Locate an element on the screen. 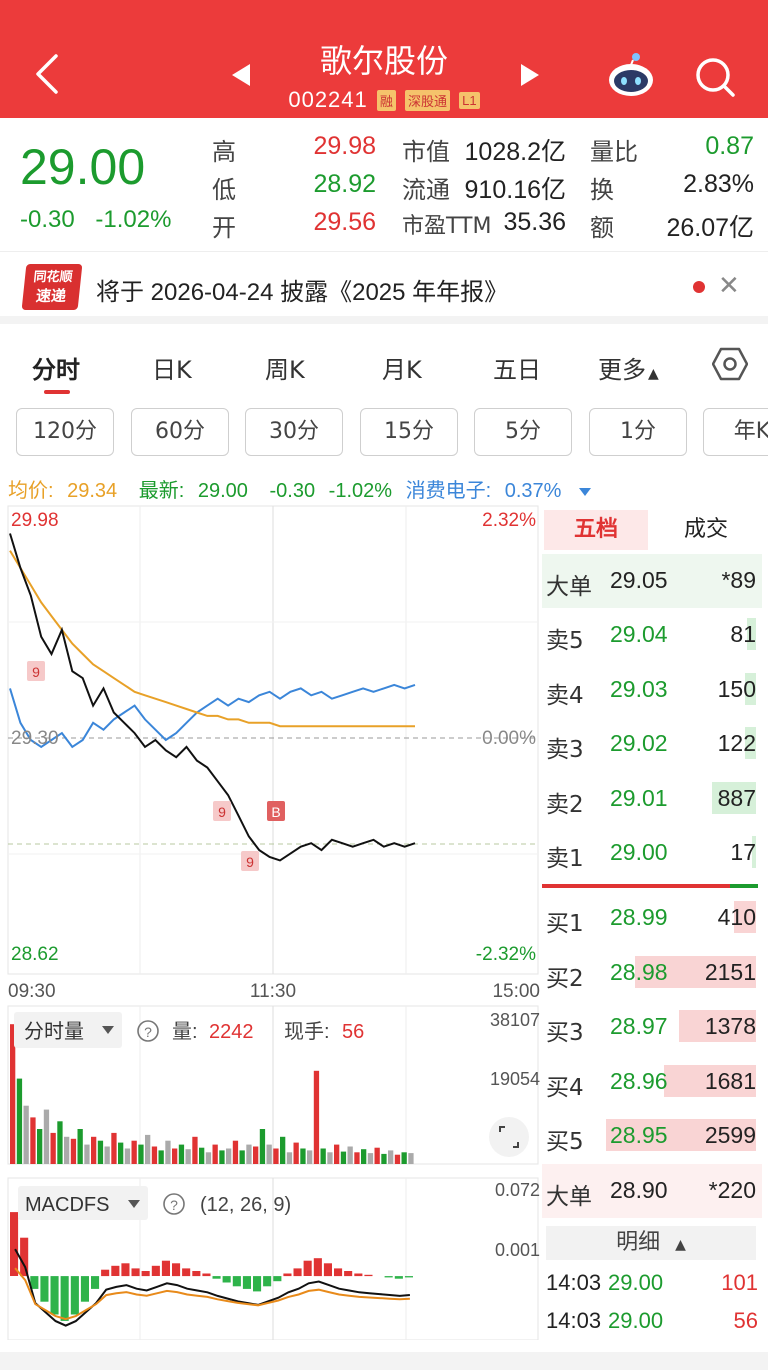  active-tab-indicator is located at coordinates (57, 392).